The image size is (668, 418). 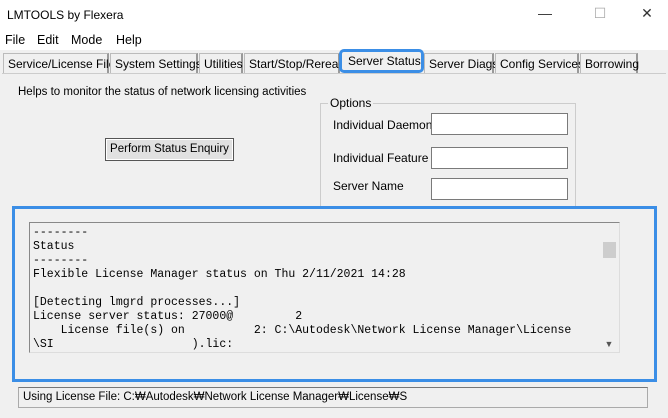 I want to click on scrollbar-thumb, so click(x=609, y=250).